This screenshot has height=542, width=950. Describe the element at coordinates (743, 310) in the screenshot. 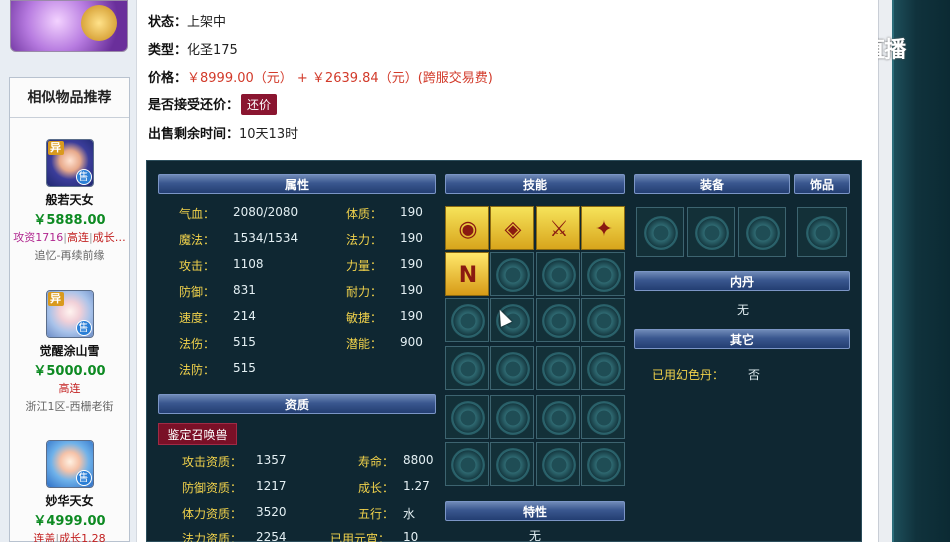

I see `neidan-value: 无` at that location.